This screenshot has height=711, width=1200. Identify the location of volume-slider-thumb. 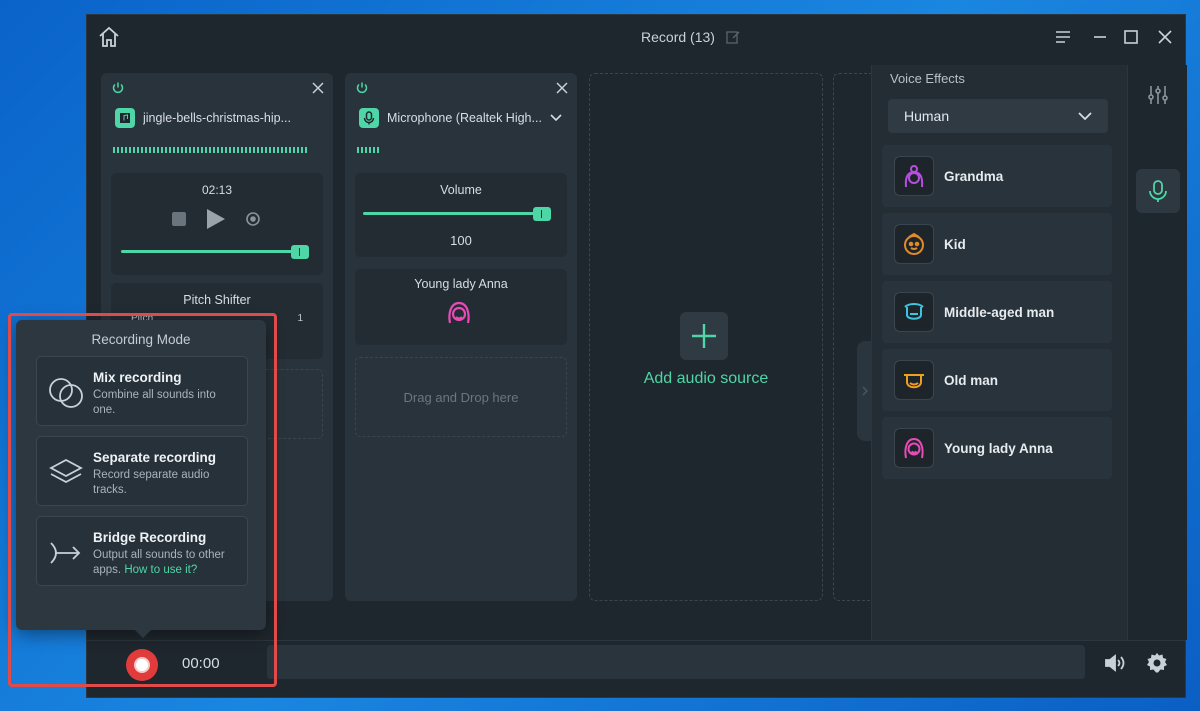
(542, 214).